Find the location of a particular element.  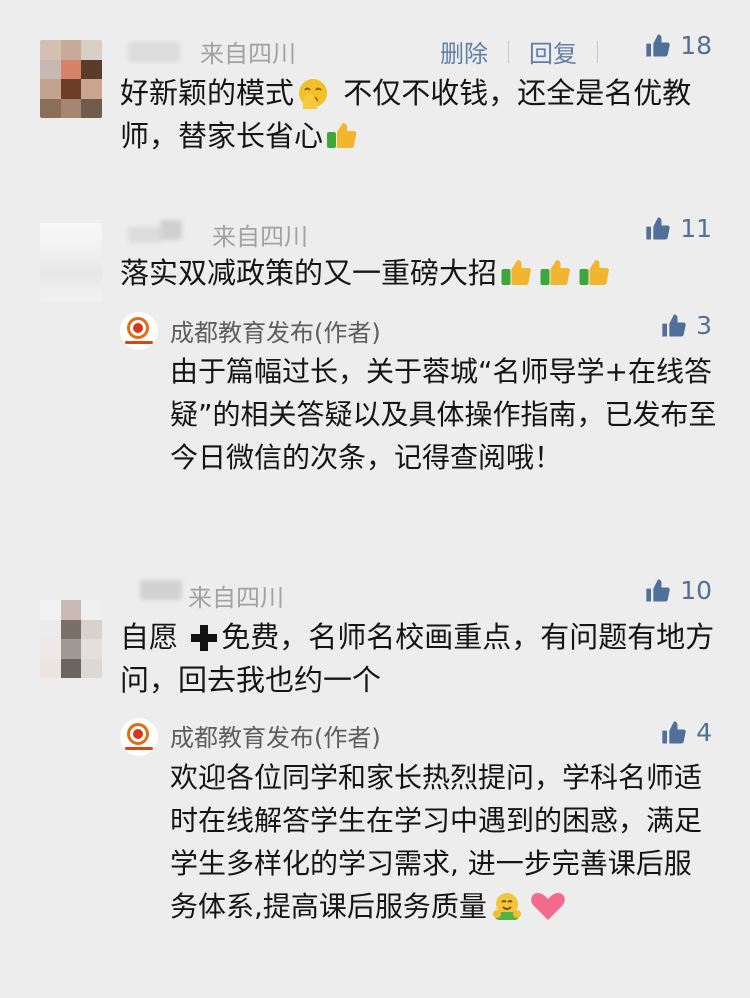

like-count: 18 is located at coordinates (696, 45).